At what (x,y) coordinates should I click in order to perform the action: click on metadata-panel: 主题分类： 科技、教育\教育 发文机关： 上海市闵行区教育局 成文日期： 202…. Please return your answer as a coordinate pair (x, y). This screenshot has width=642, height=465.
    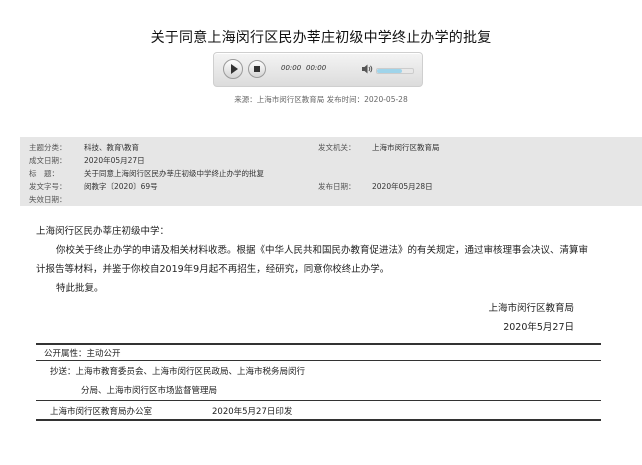
    Looking at the image, I should click on (331, 171).